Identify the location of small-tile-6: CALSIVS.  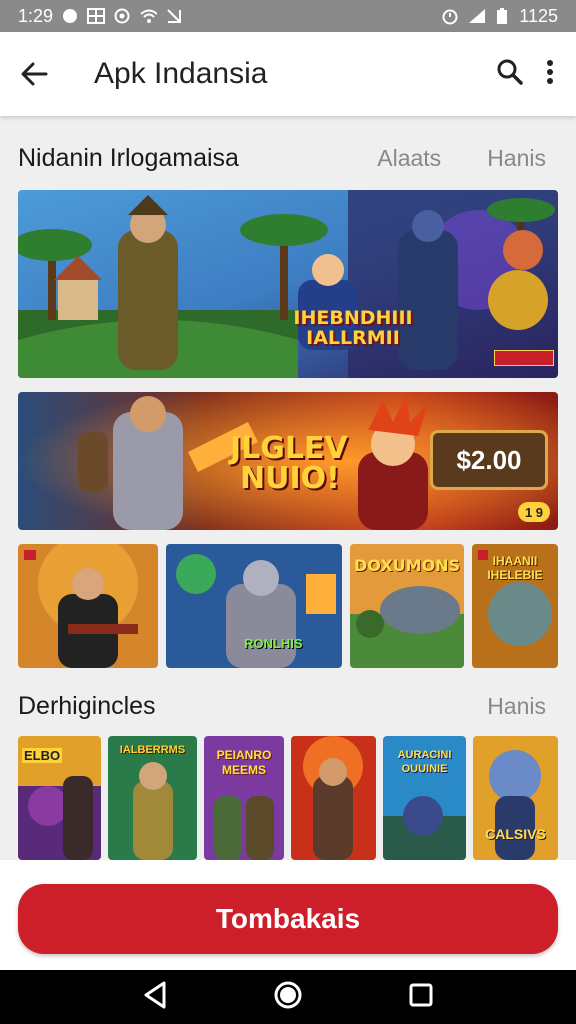
(515, 798).